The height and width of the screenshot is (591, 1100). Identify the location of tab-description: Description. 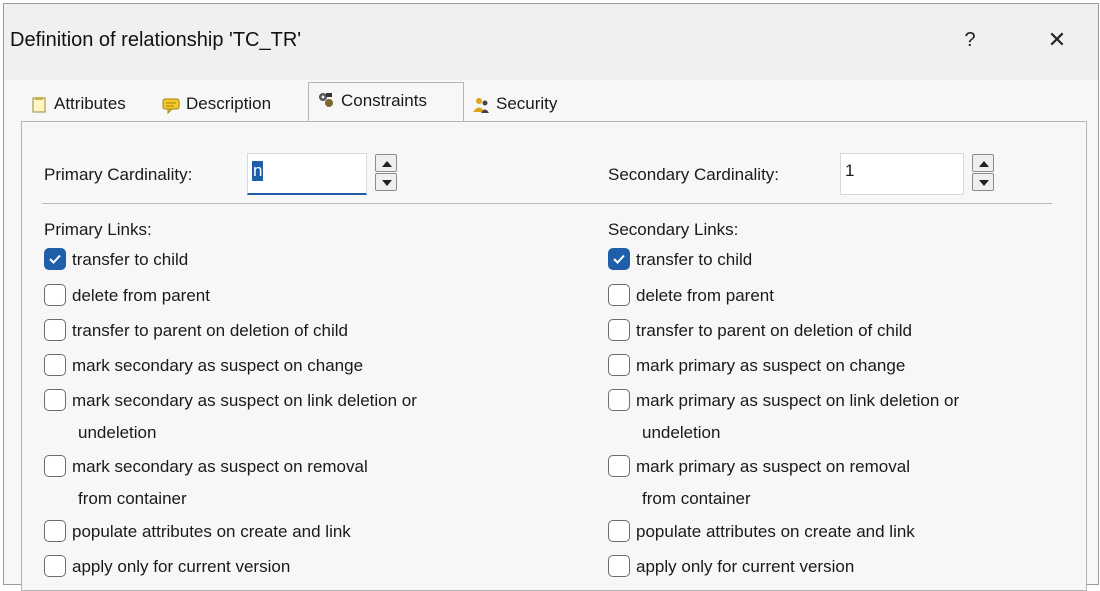
(231, 104).